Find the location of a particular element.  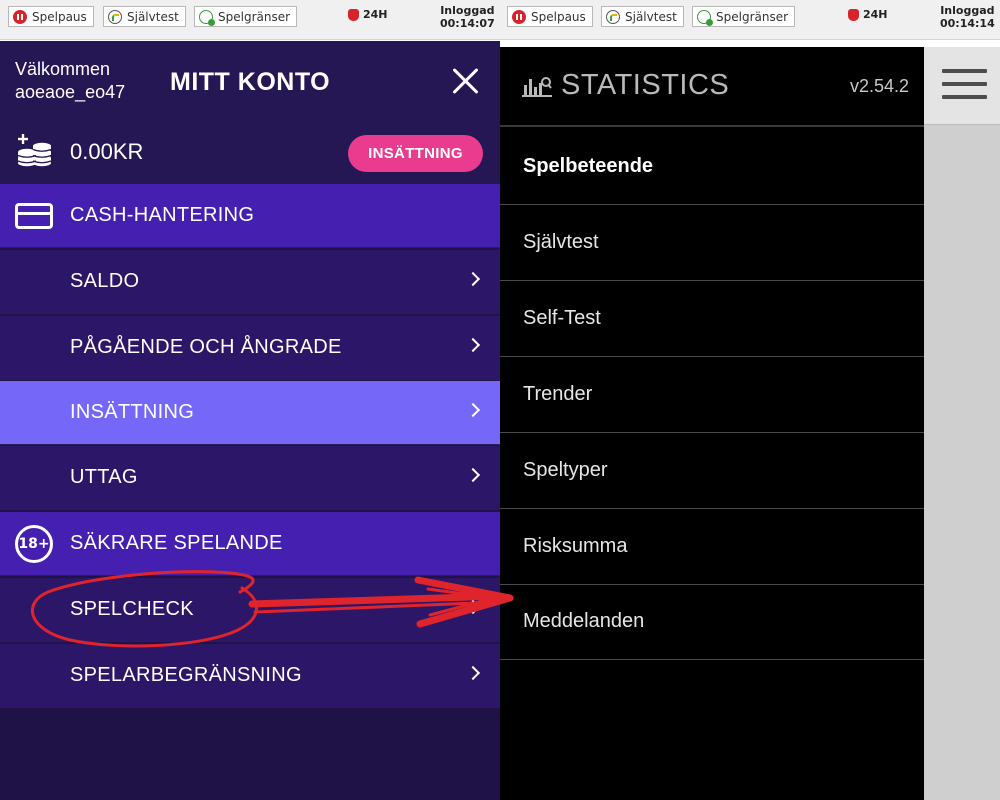

stats-item-meddelanden: Meddelanden is located at coordinates (712, 622).